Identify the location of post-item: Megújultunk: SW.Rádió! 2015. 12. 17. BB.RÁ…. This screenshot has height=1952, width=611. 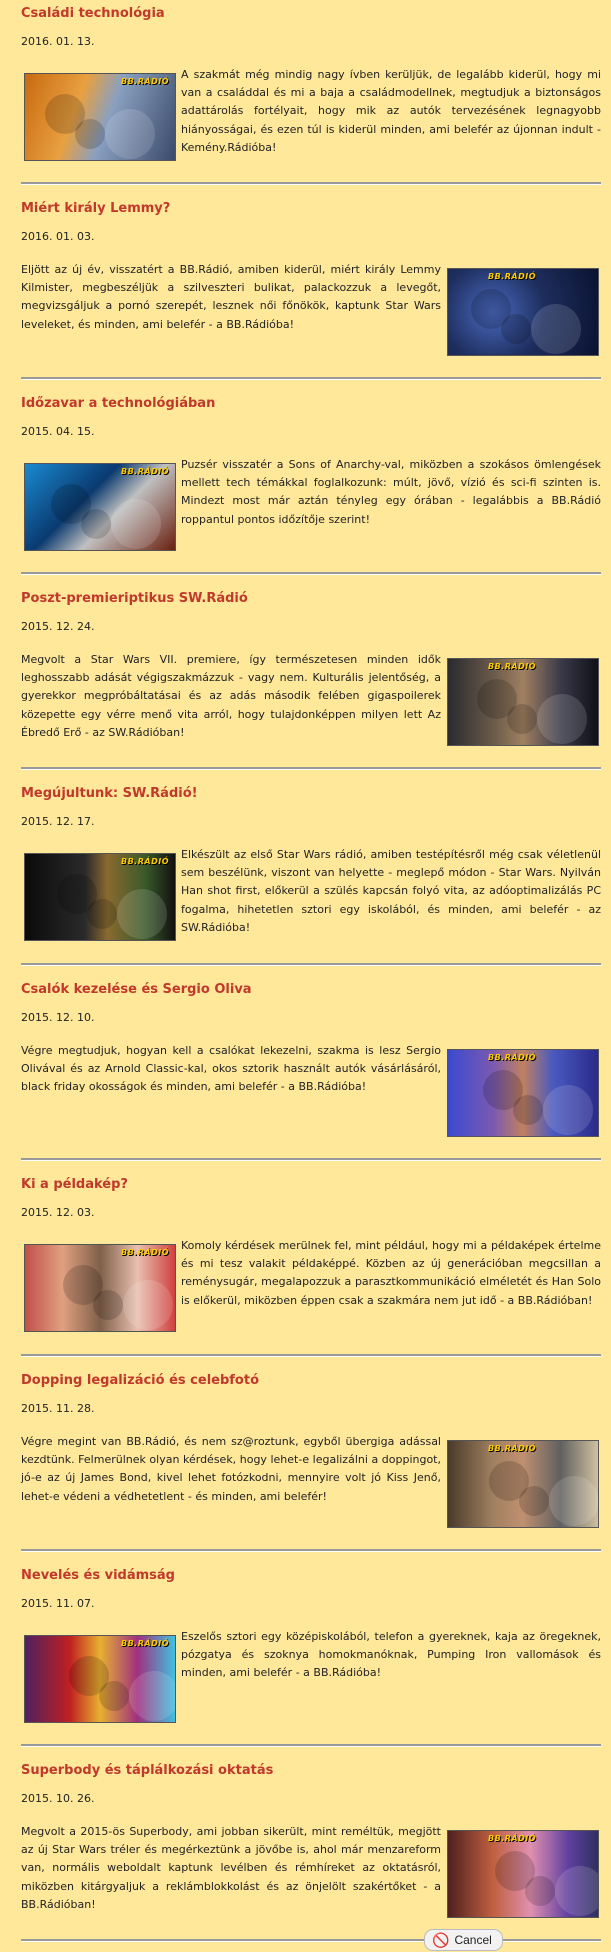
(305, 878).